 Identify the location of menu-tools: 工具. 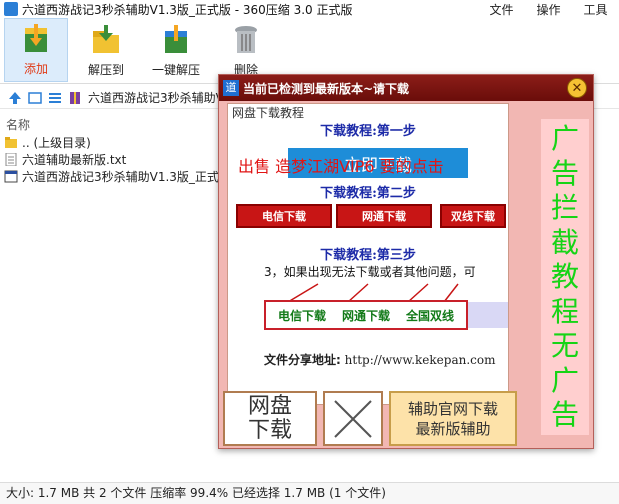
(595, 9).